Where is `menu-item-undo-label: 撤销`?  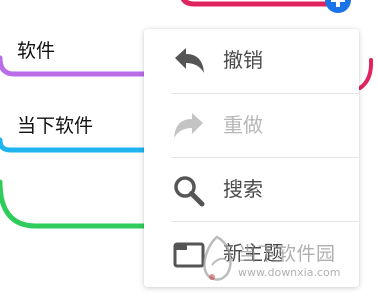 menu-item-undo-label: 撤销 is located at coordinates (243, 60).